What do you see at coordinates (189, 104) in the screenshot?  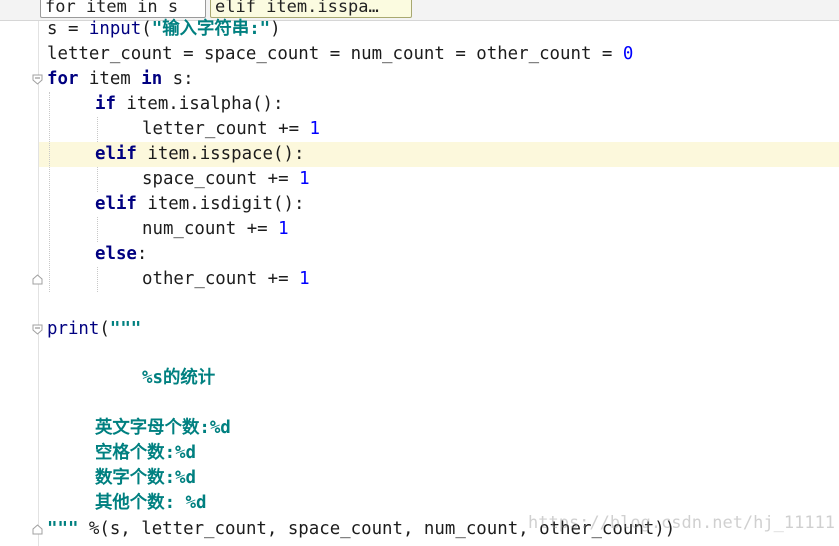 I see `code-line-4: if item.isalpha():` at bounding box center [189, 104].